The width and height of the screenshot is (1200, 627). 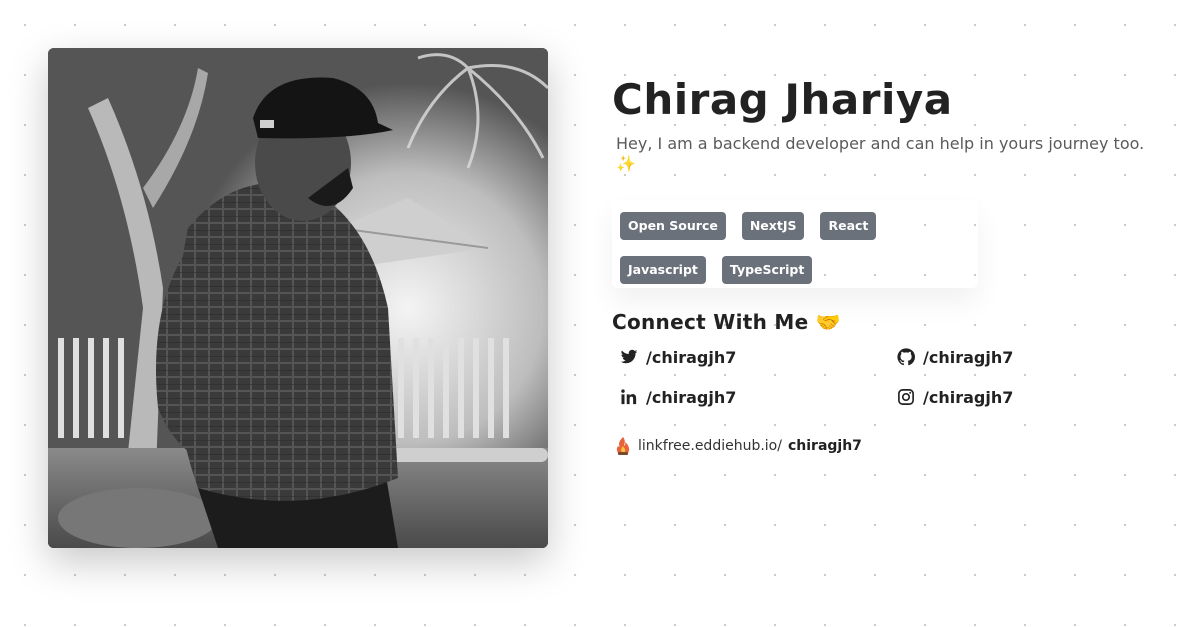 I want to click on tag-javascript: Javascript, so click(x=663, y=270).